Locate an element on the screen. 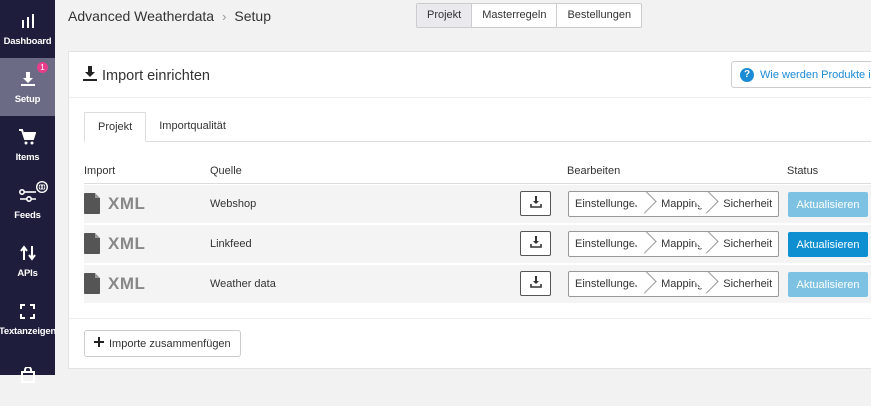  question-icon: ? is located at coordinates (747, 74).